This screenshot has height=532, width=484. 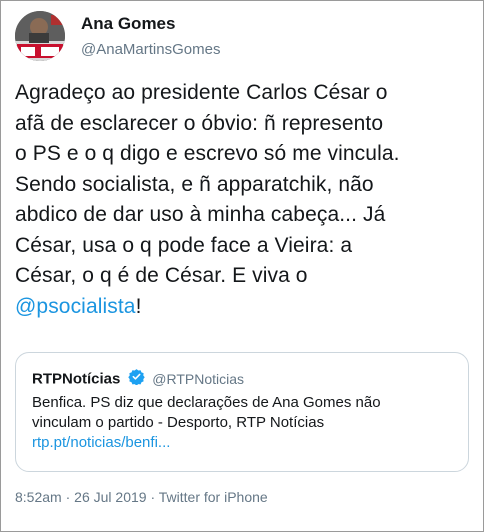 I want to click on verified-badge-icon, so click(x=136, y=379).